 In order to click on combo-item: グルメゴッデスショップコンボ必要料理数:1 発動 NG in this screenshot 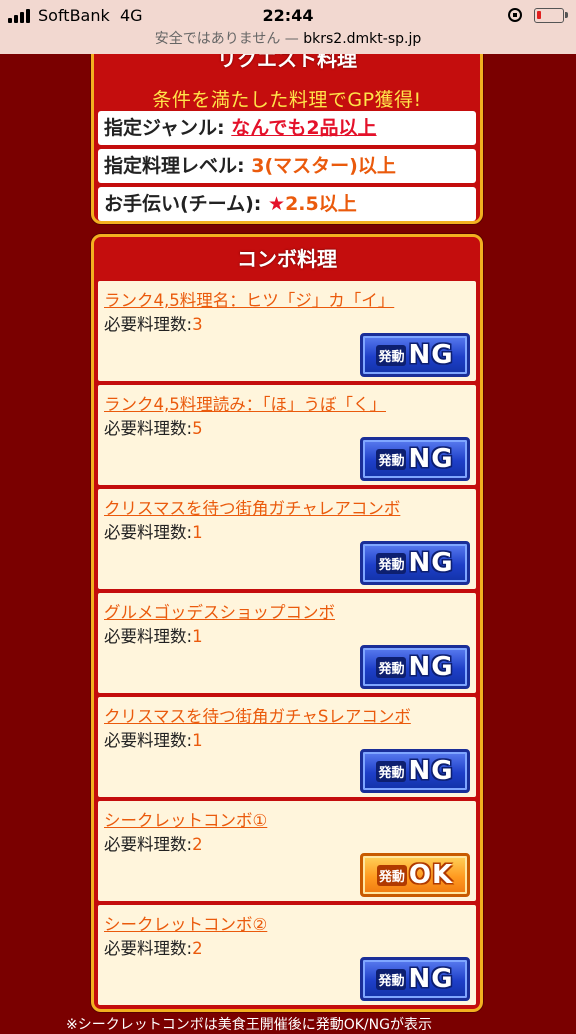, I will do `click(287, 643)`.